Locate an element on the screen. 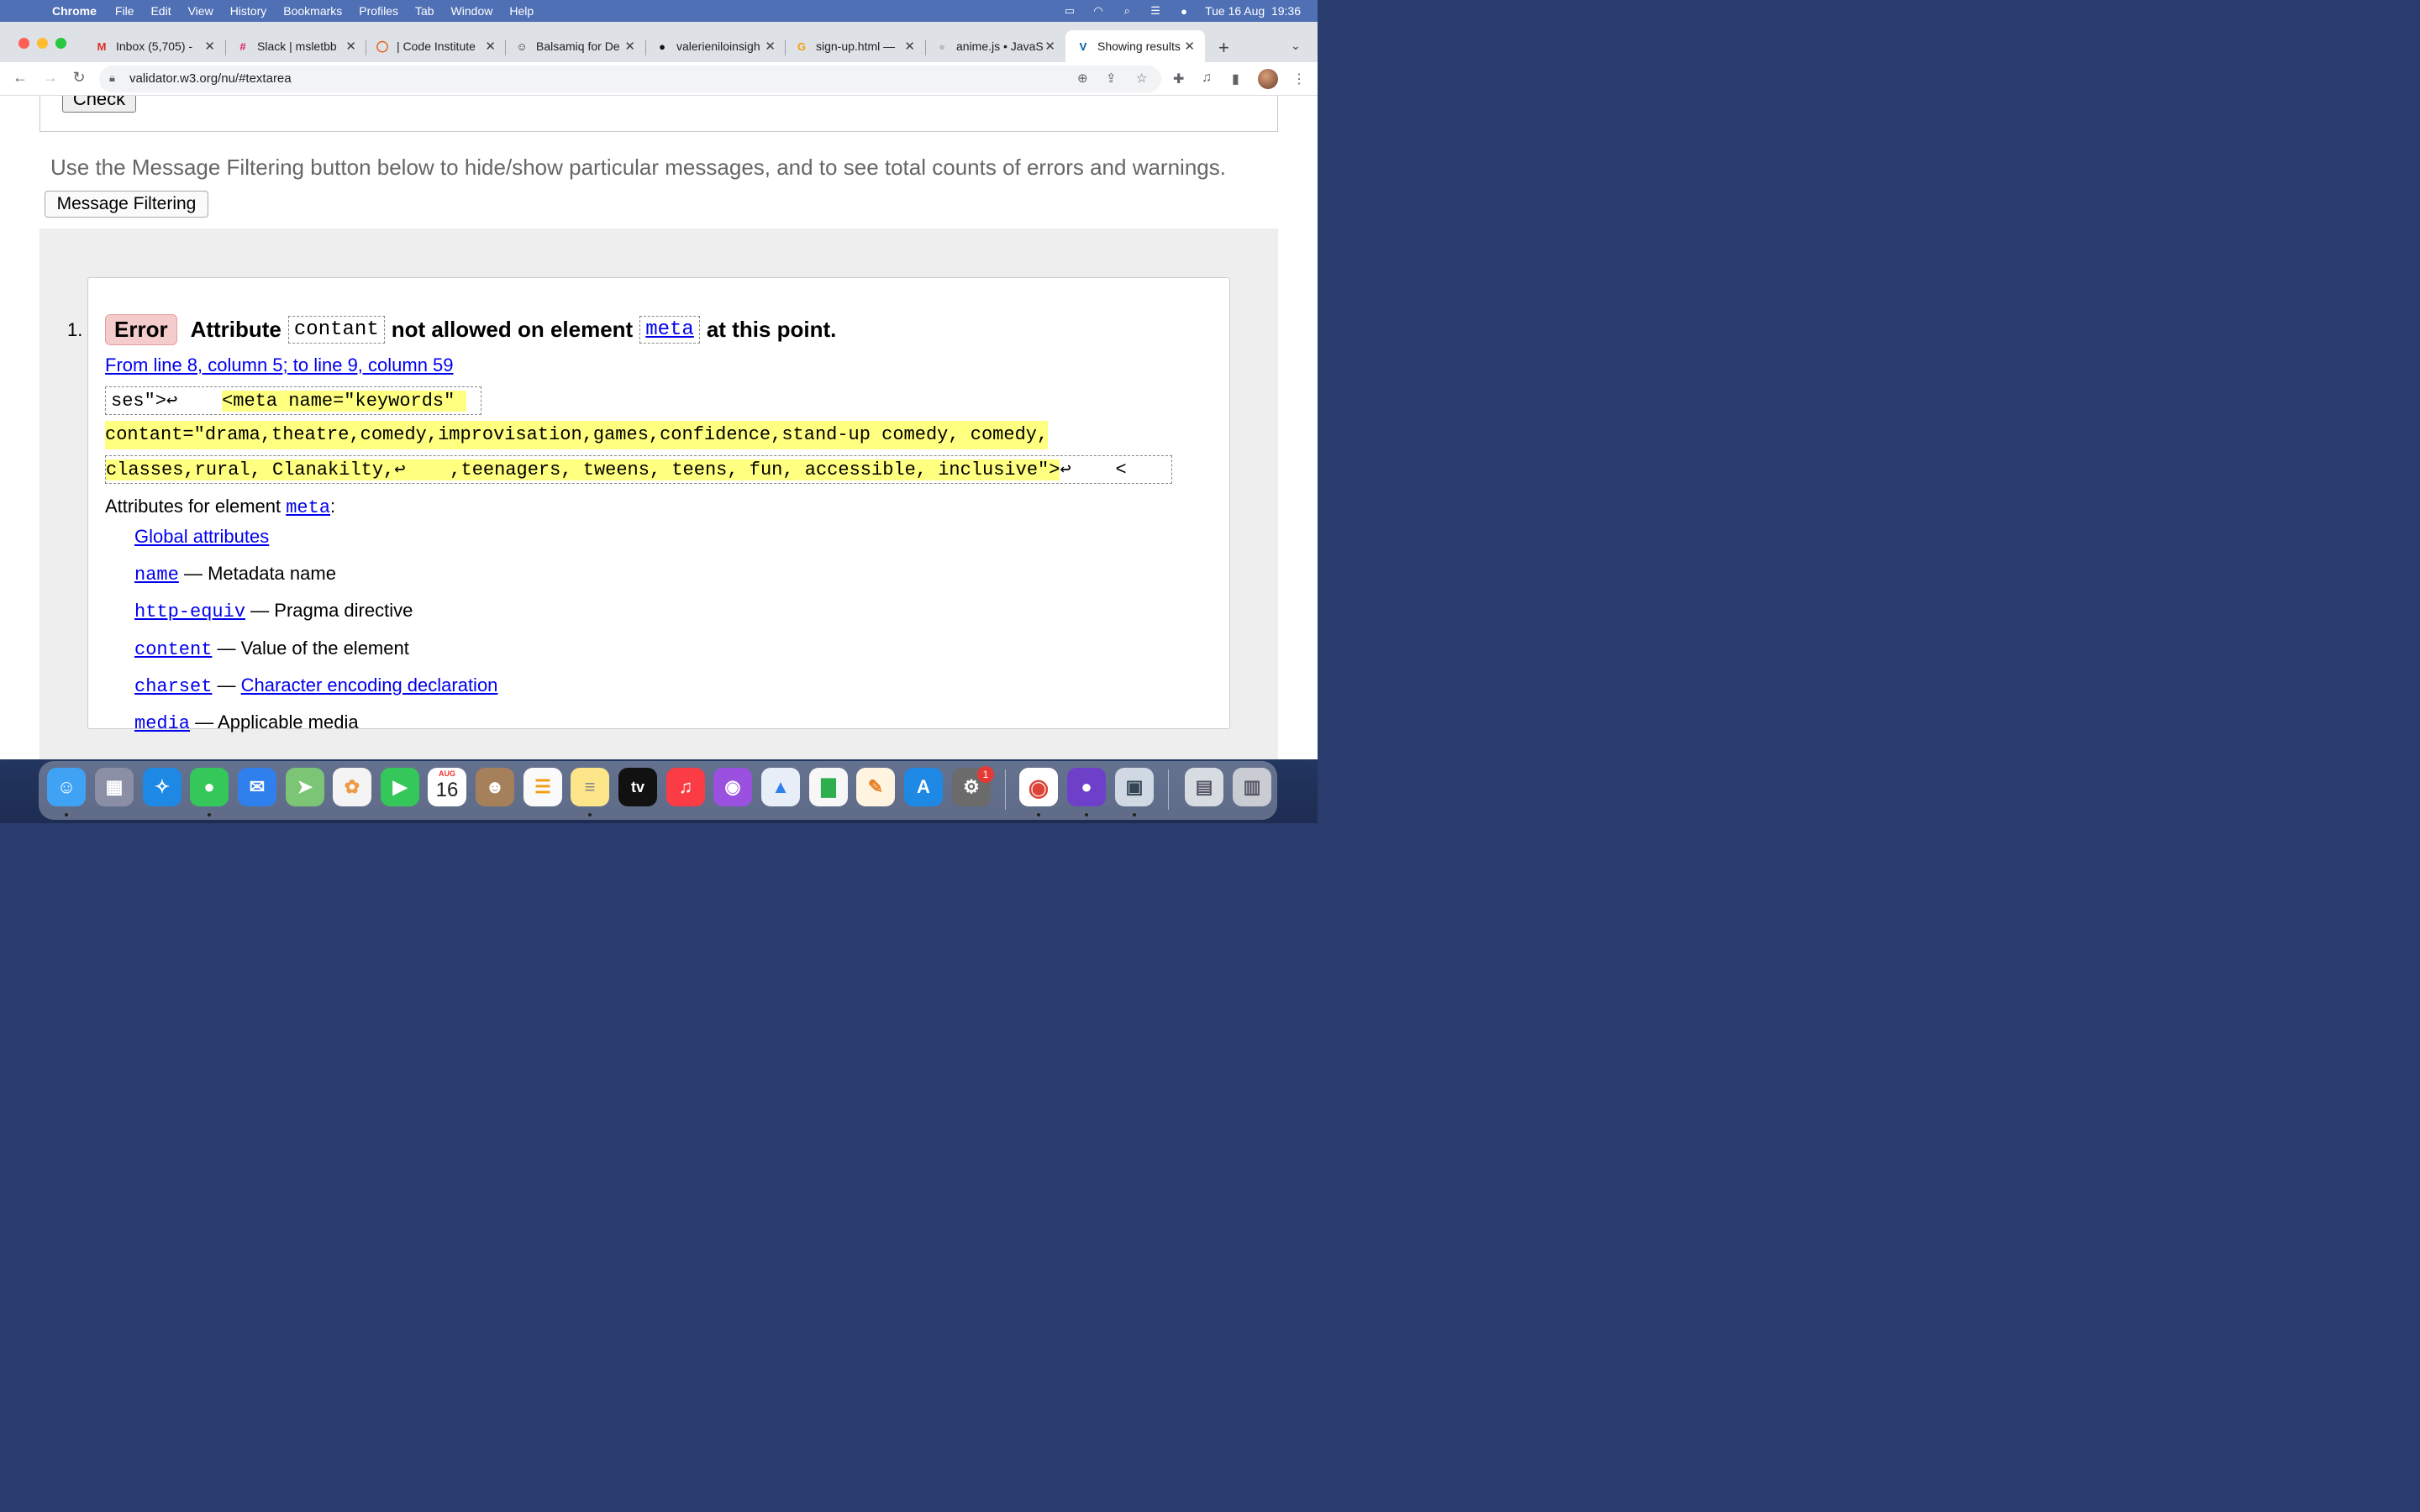 This screenshot has height=1512, width=2420. menubar-clock: Tue 16 Aug 19:36 is located at coordinates (1253, 11).